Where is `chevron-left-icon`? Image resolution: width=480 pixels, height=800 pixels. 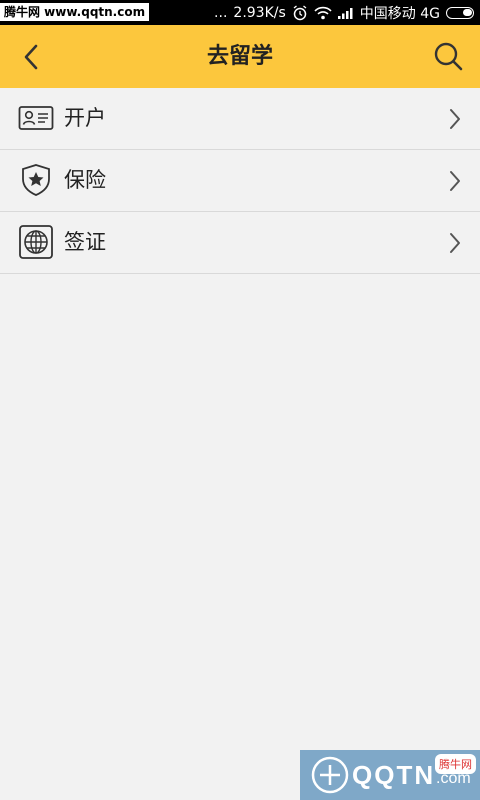
chevron-left-icon is located at coordinates (31, 57).